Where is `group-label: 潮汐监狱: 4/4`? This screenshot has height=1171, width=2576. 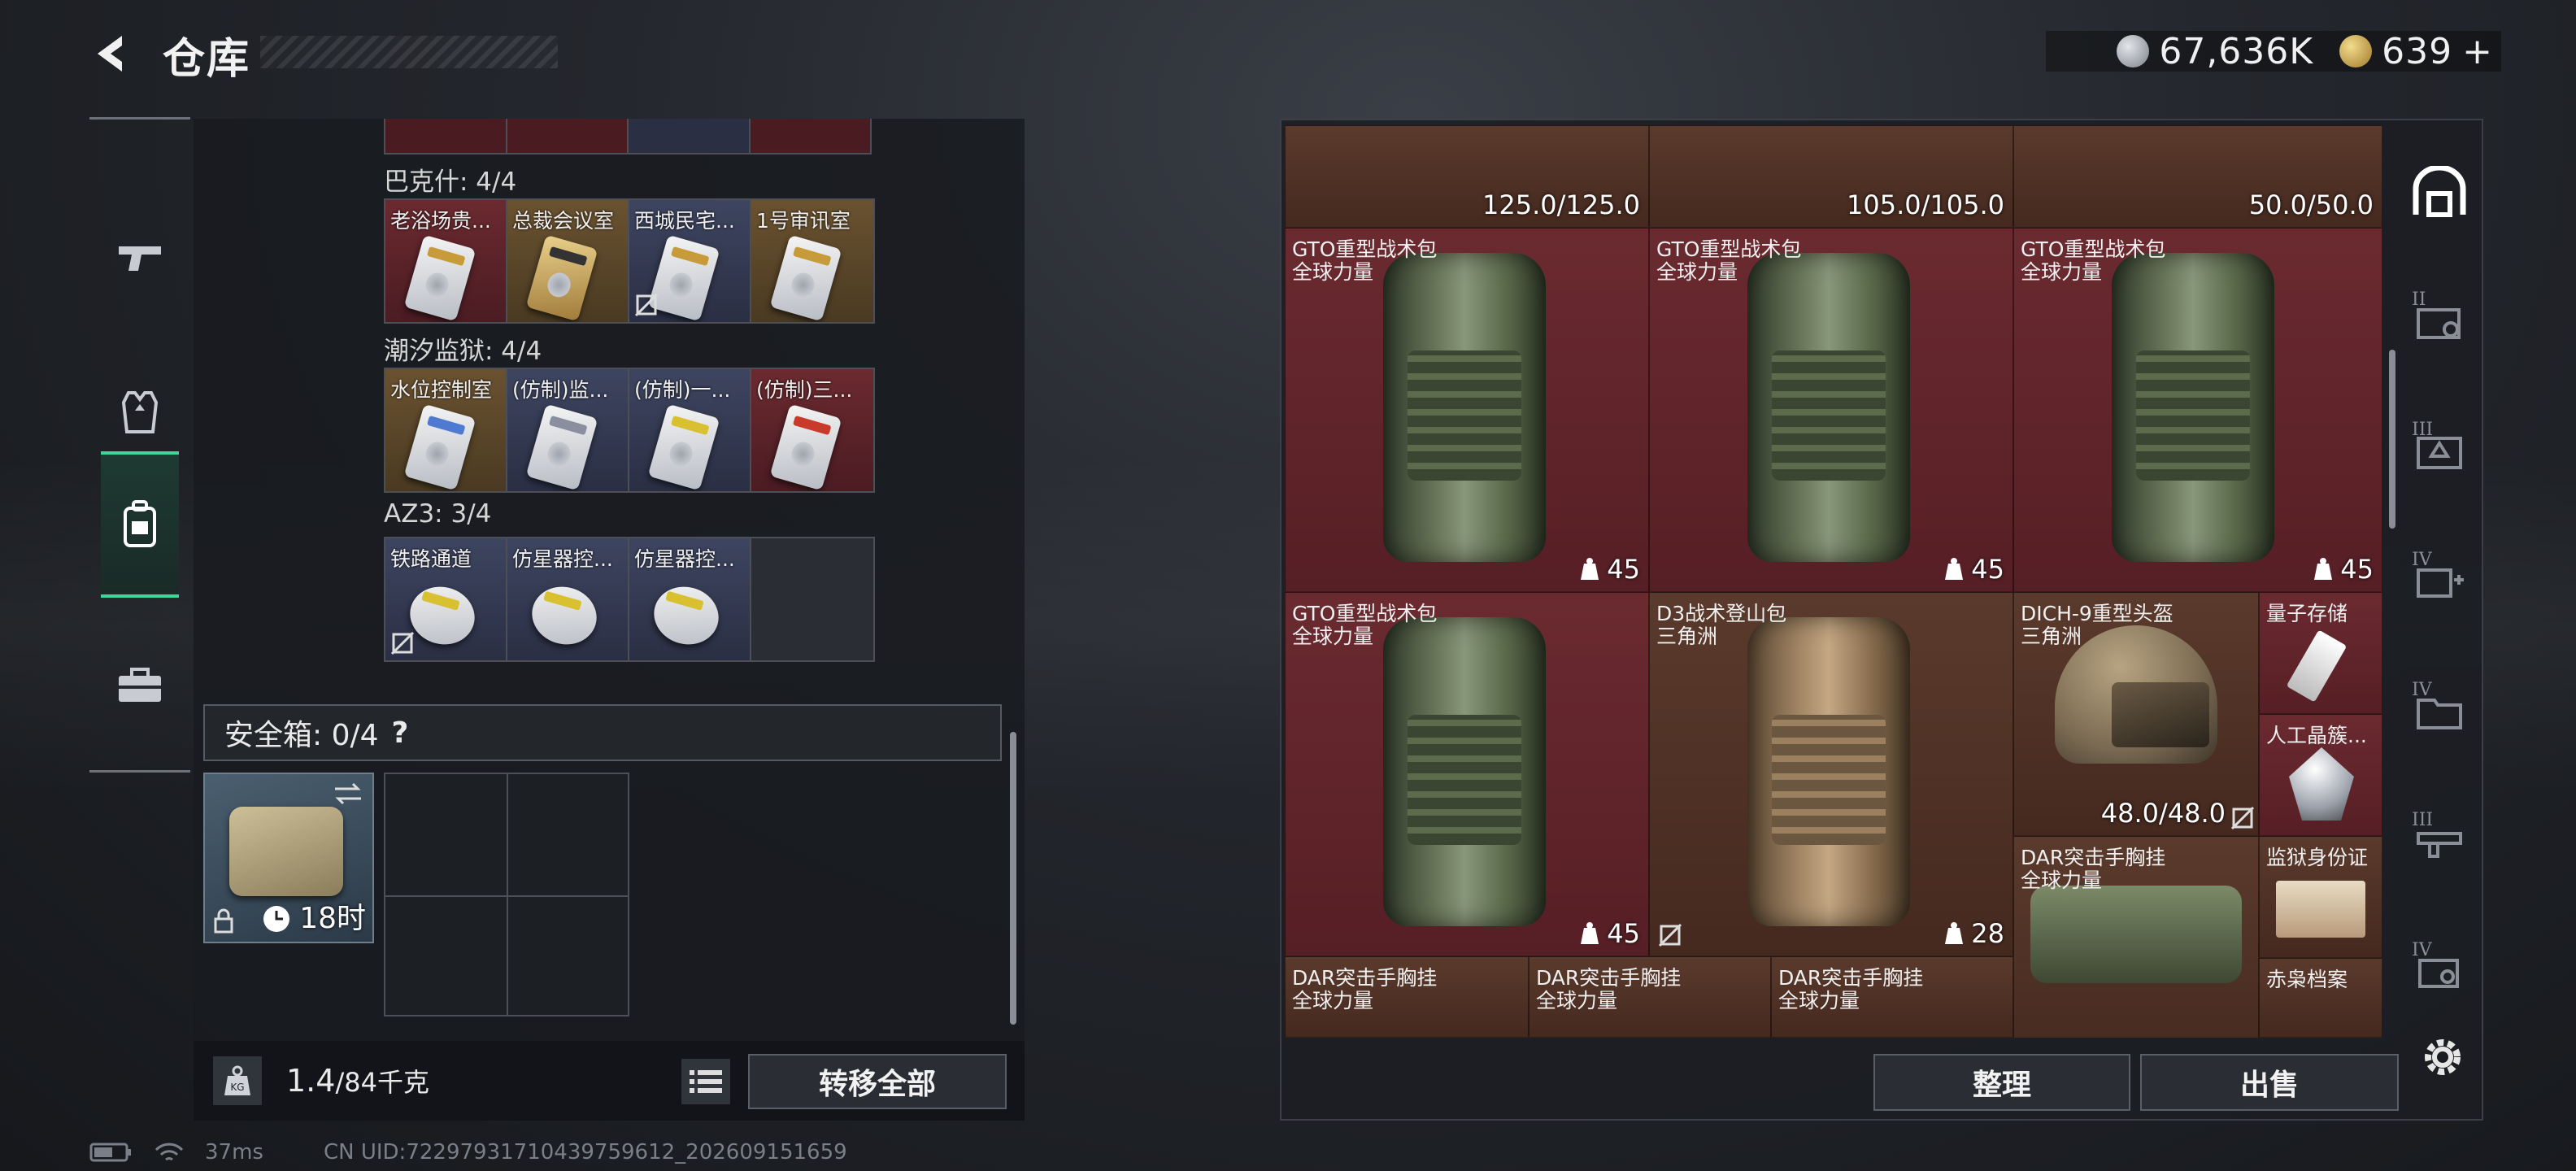 group-label: 潮汐监狱: 4/4 is located at coordinates (463, 352).